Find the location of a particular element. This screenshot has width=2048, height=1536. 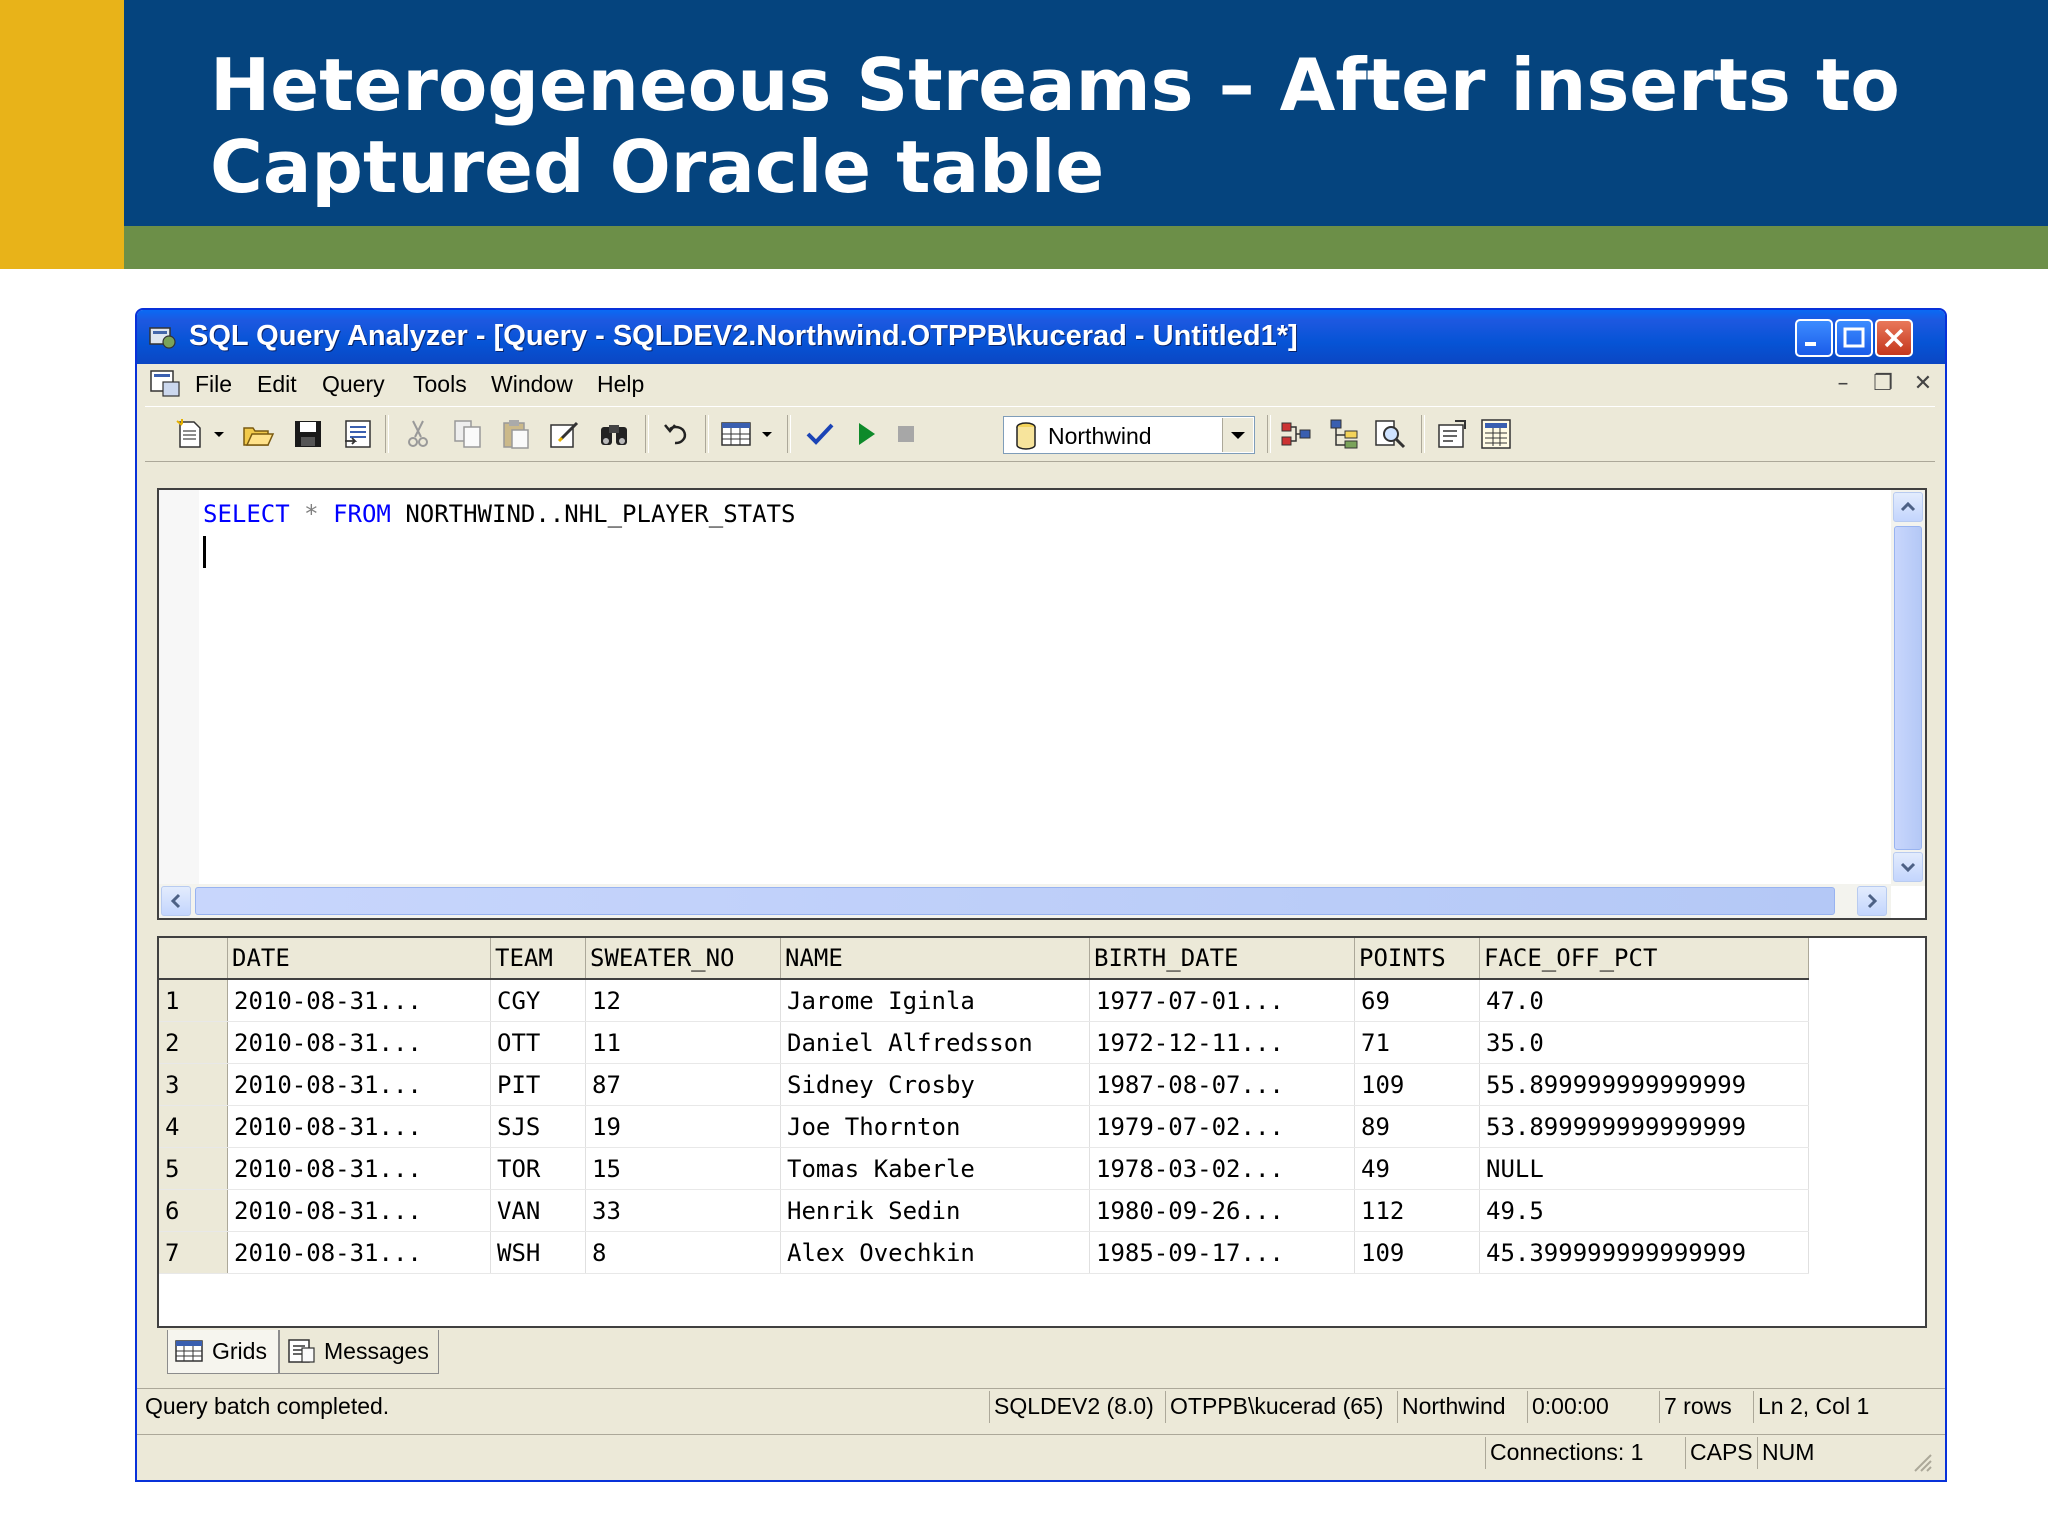

row-number: 3 is located at coordinates (193, 1084).